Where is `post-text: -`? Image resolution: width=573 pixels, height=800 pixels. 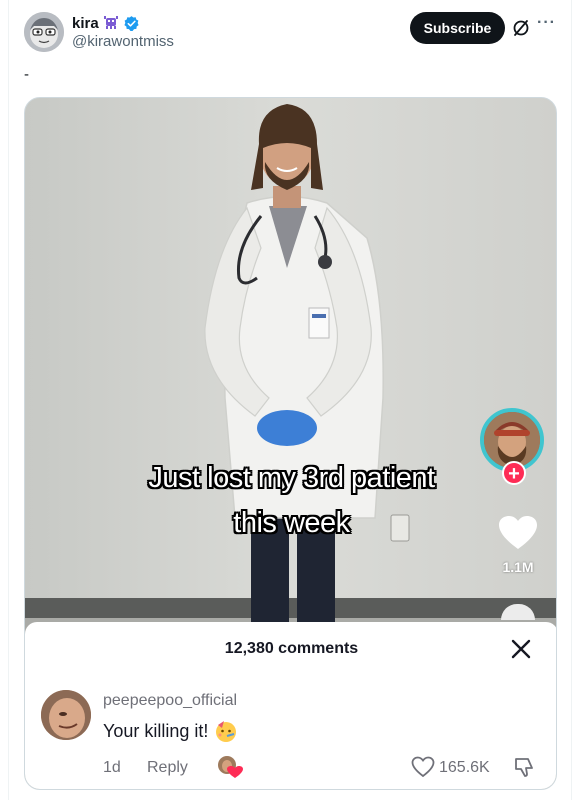 post-text: - is located at coordinates (26, 74).